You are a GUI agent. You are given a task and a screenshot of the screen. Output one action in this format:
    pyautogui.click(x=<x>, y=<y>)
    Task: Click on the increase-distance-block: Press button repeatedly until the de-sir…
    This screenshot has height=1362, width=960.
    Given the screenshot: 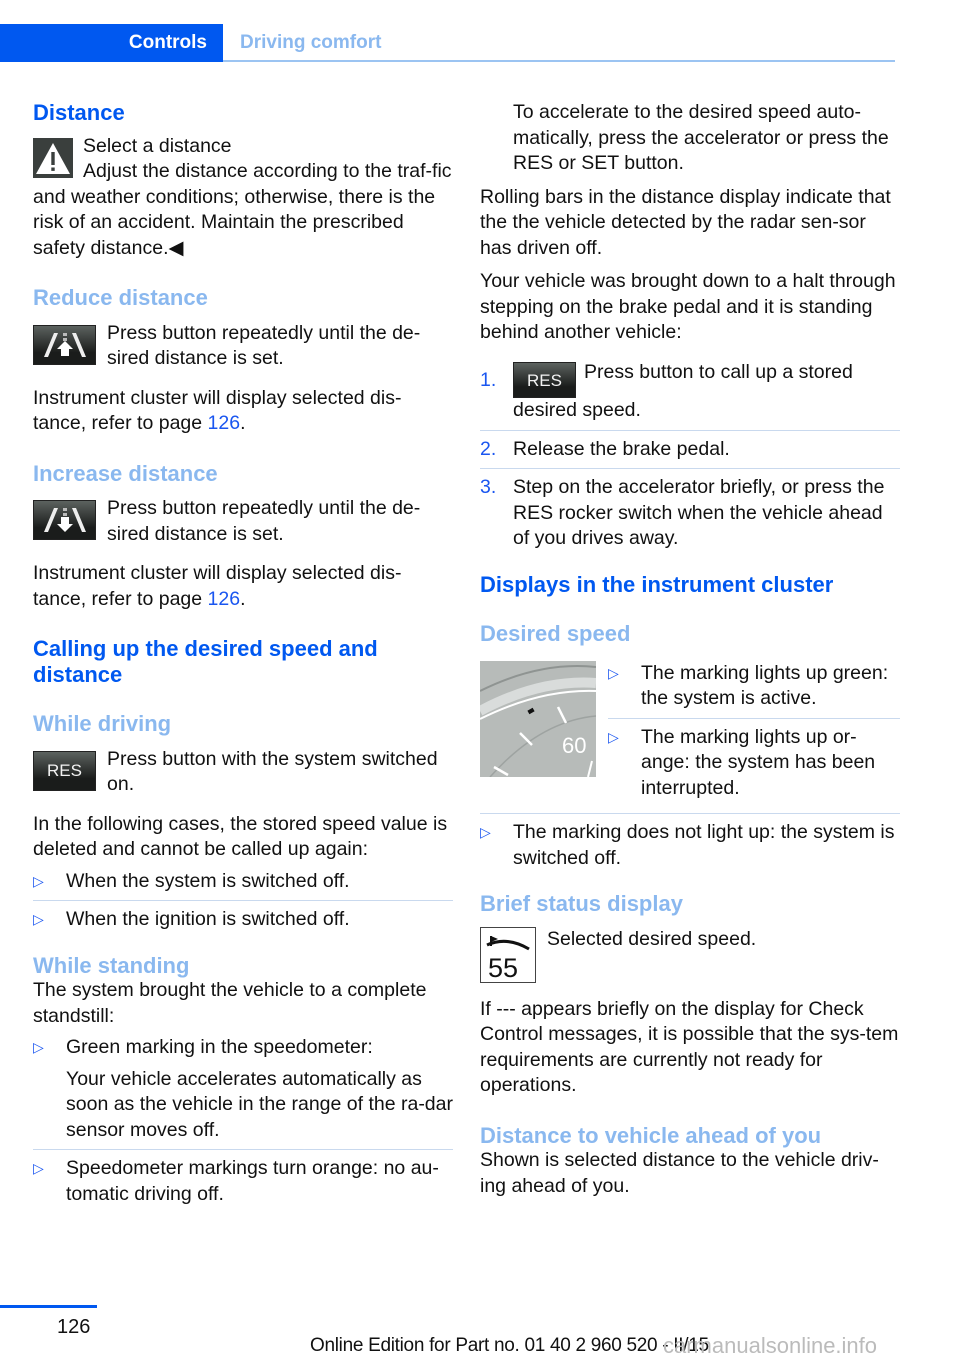 What is the action you would take?
    pyautogui.click(x=243, y=521)
    